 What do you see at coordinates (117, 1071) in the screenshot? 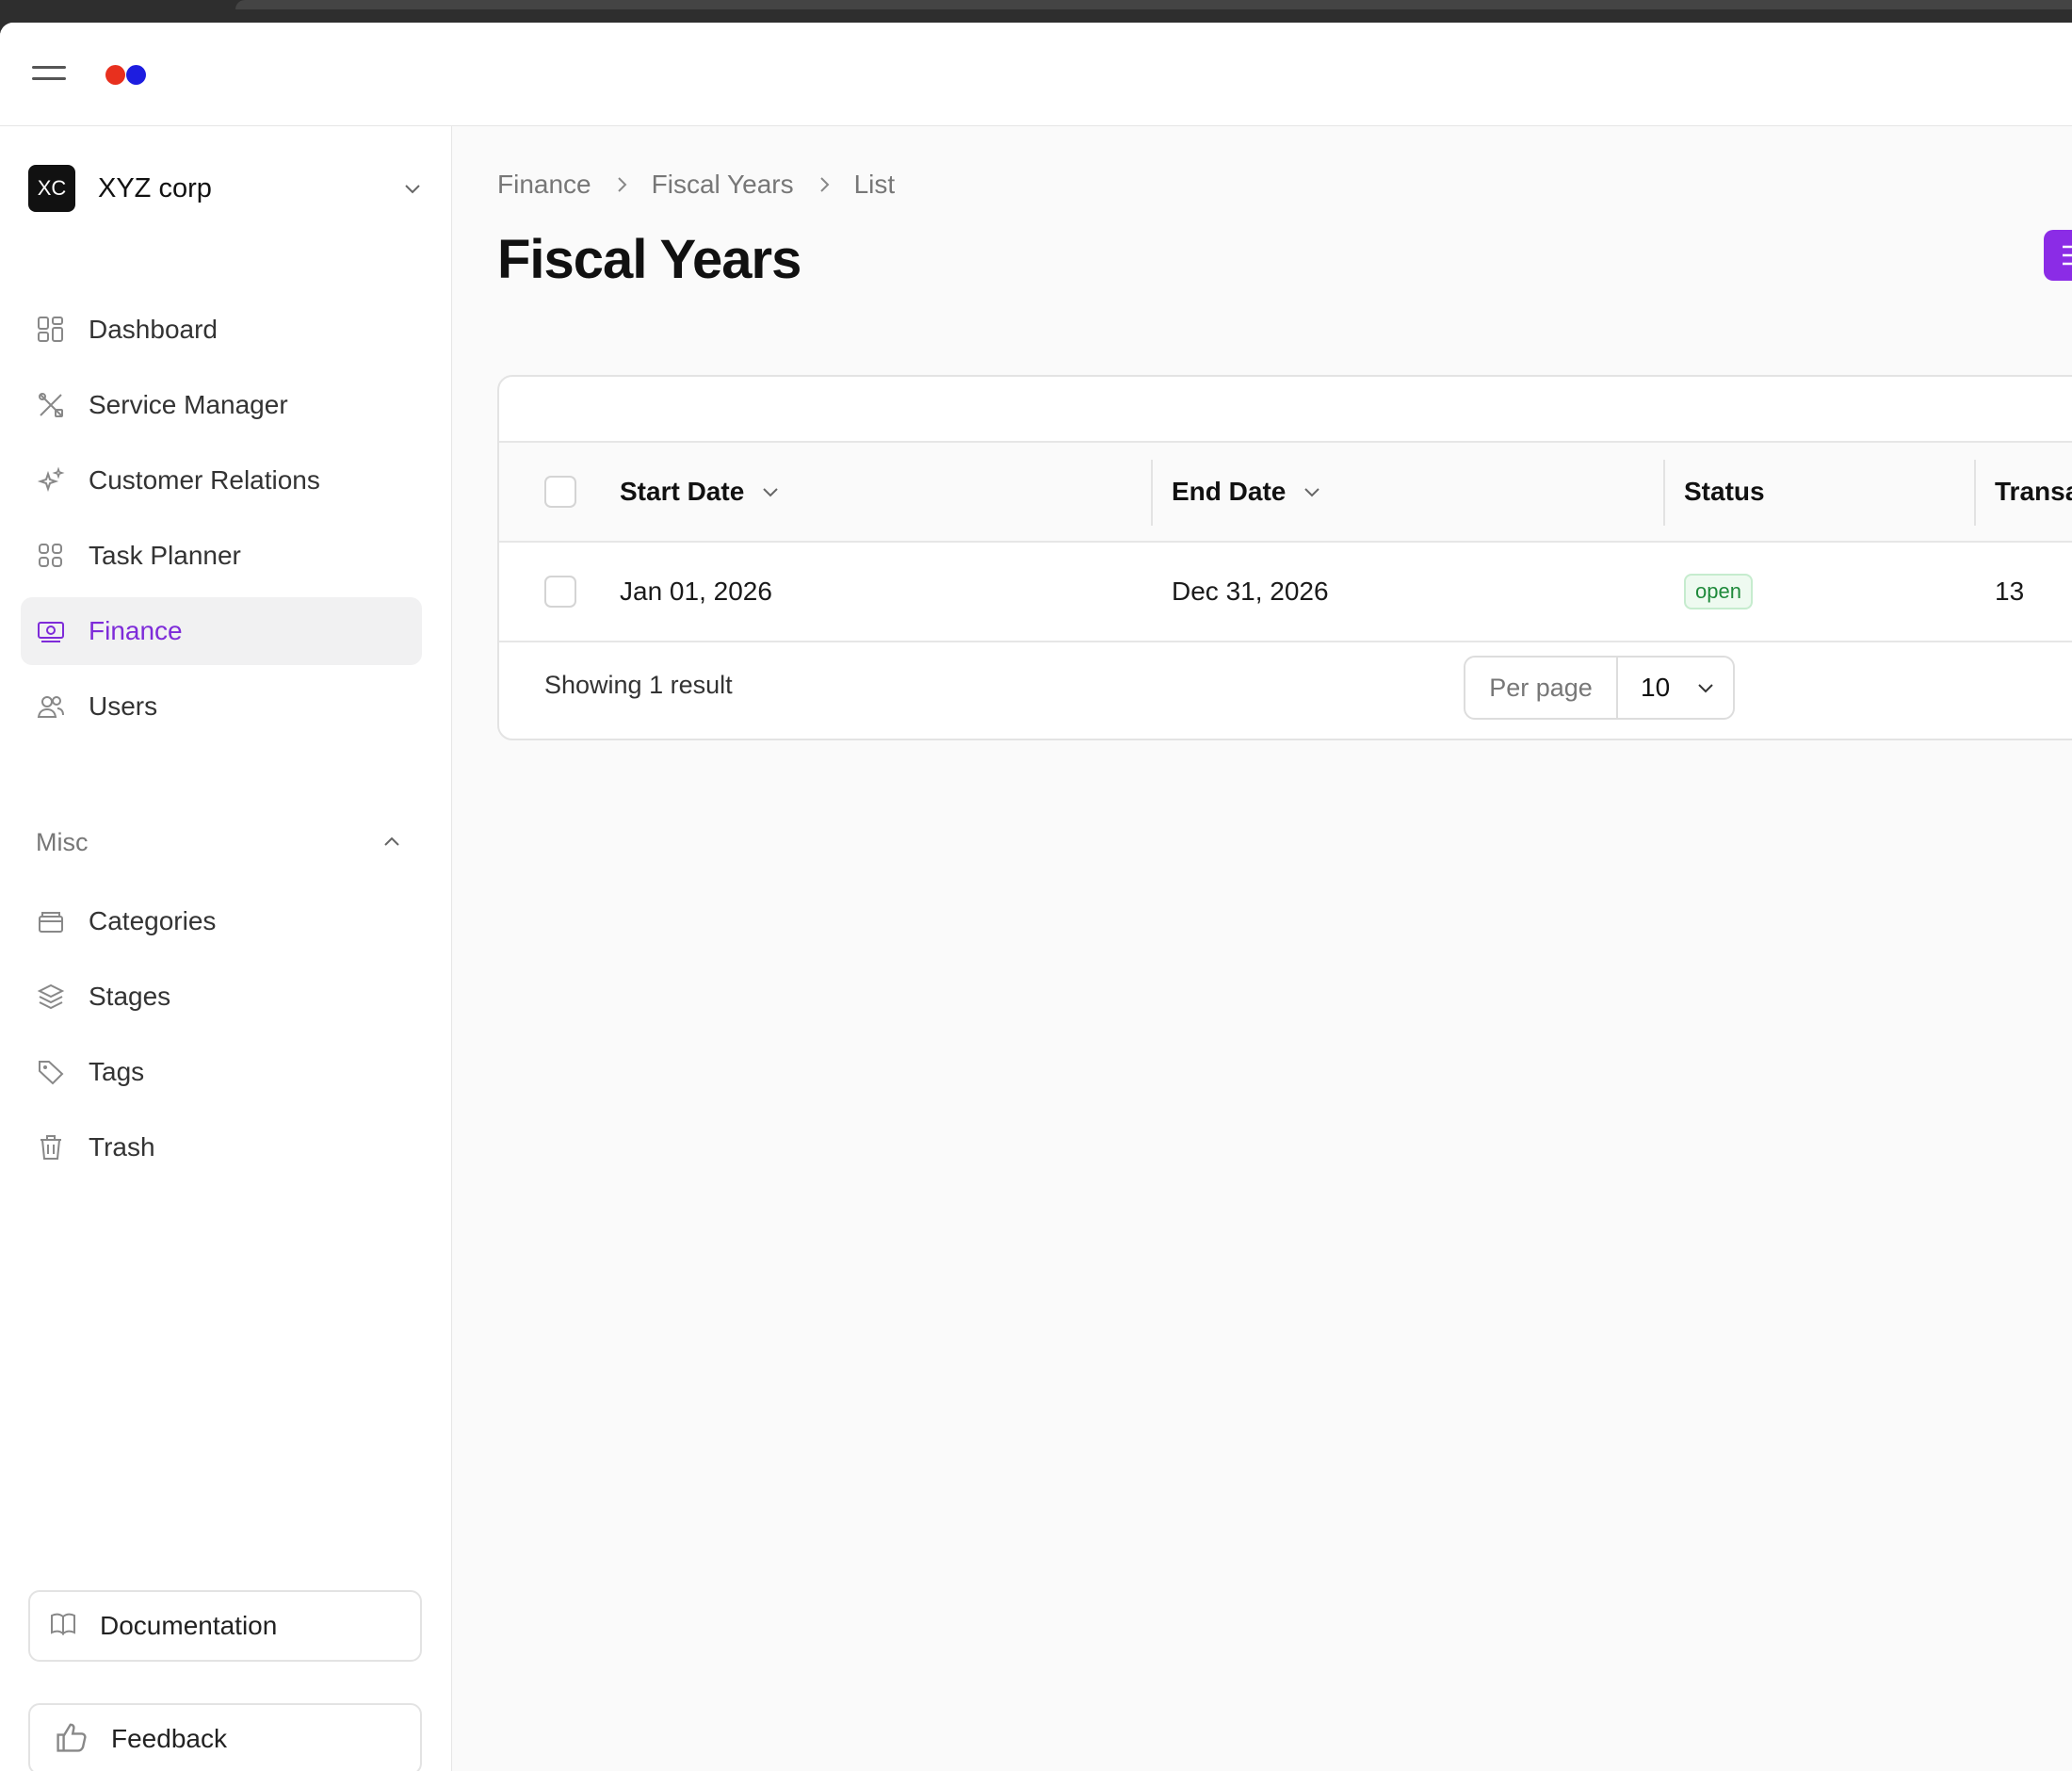
I see `sidebar-item-label: Tags` at bounding box center [117, 1071].